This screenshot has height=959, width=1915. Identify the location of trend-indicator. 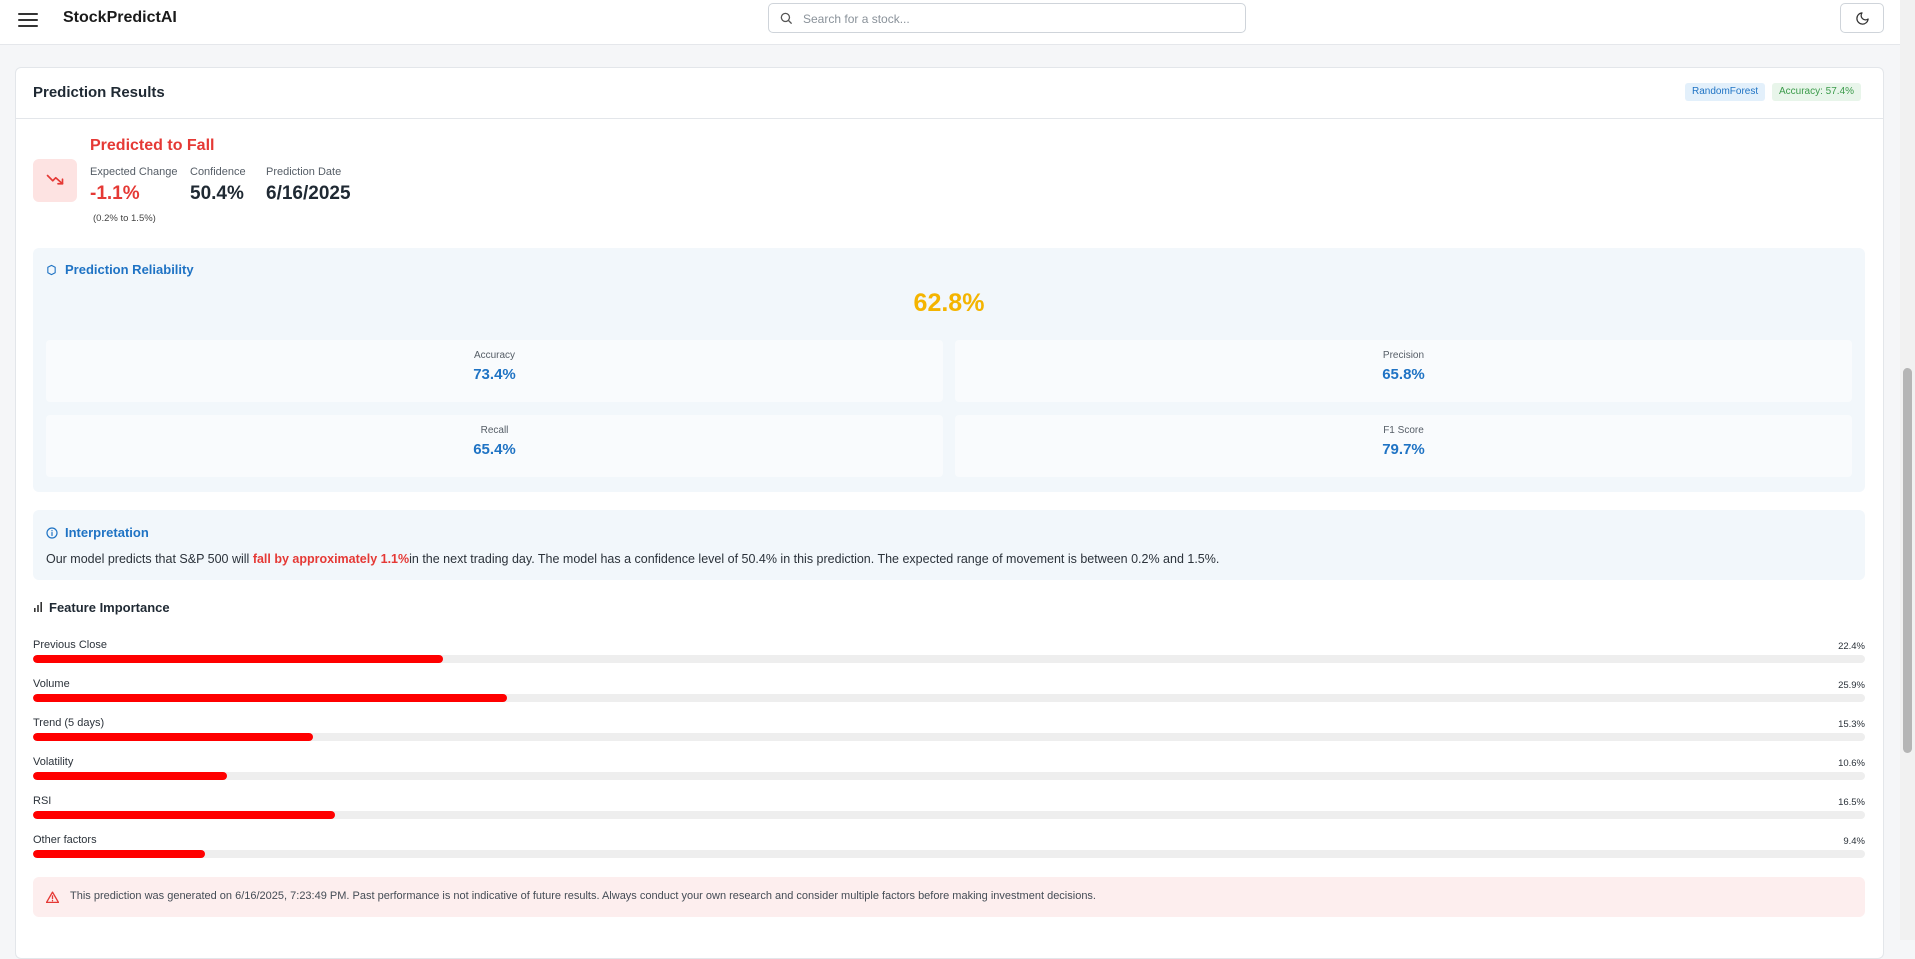
(55, 180).